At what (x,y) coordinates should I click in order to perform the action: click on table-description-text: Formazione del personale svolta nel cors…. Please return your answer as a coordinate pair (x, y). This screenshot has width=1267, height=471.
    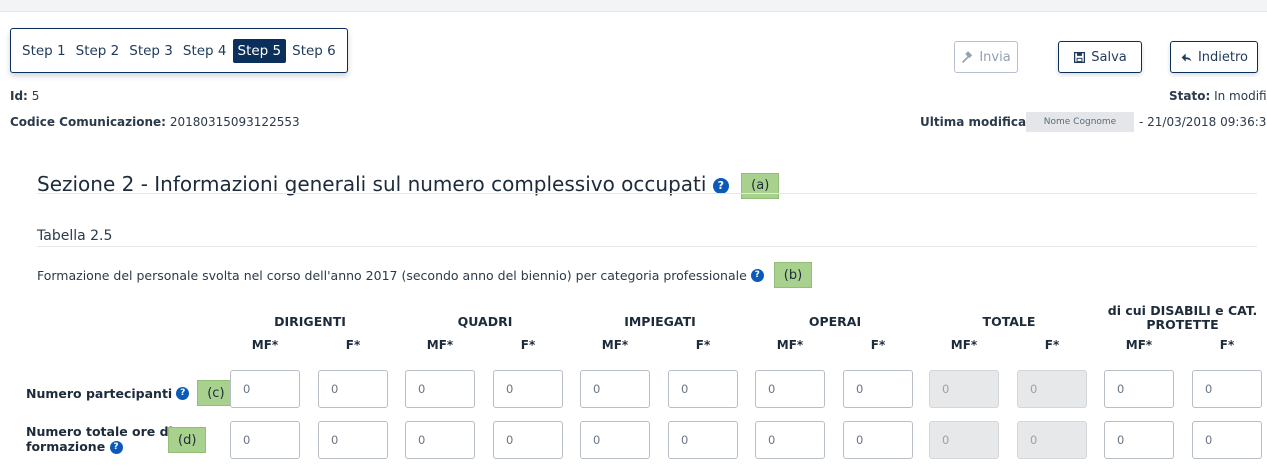
    Looking at the image, I should click on (392, 275).